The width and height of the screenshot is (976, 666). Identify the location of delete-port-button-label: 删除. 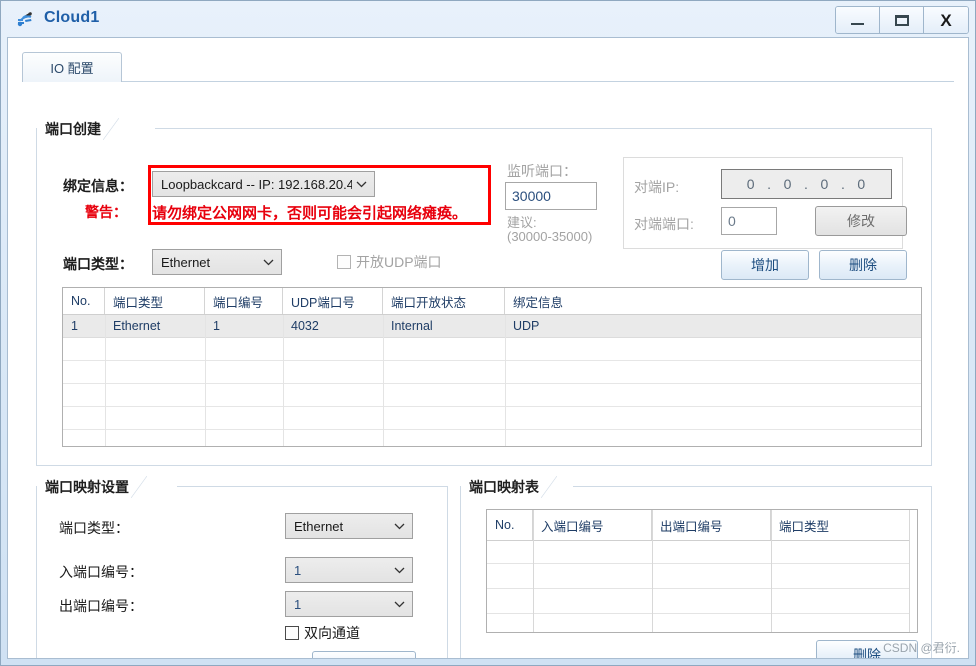
(863, 265).